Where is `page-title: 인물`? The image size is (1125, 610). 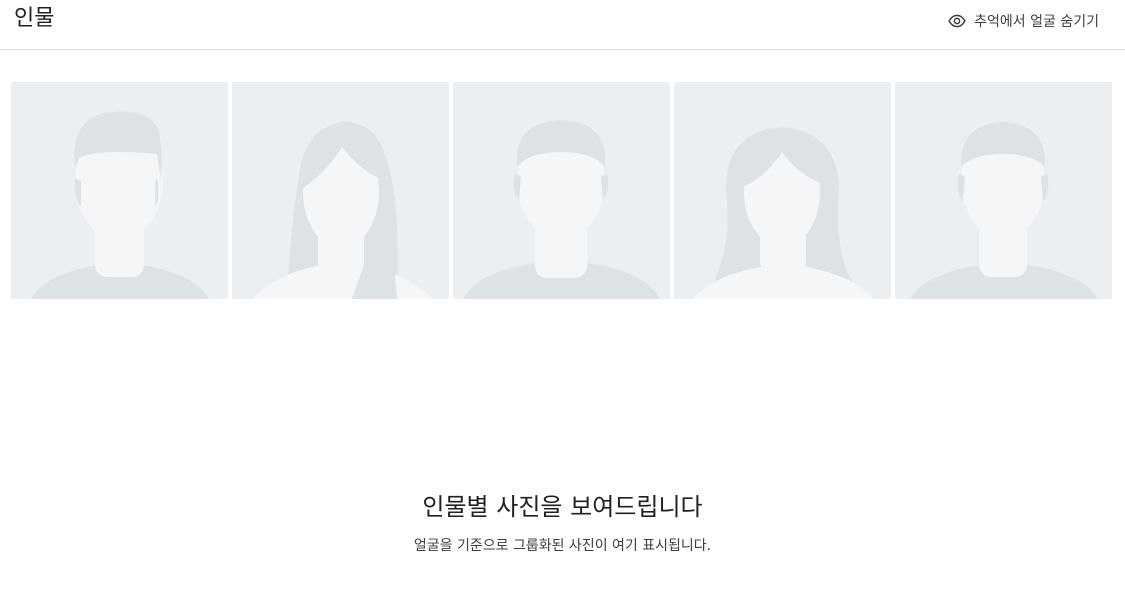
page-title: 인물 is located at coordinates (34, 18).